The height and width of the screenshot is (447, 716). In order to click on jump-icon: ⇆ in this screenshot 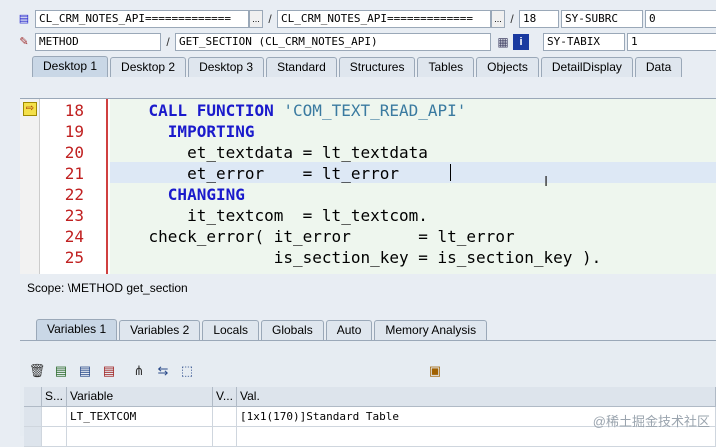, I will do `click(163, 371)`.